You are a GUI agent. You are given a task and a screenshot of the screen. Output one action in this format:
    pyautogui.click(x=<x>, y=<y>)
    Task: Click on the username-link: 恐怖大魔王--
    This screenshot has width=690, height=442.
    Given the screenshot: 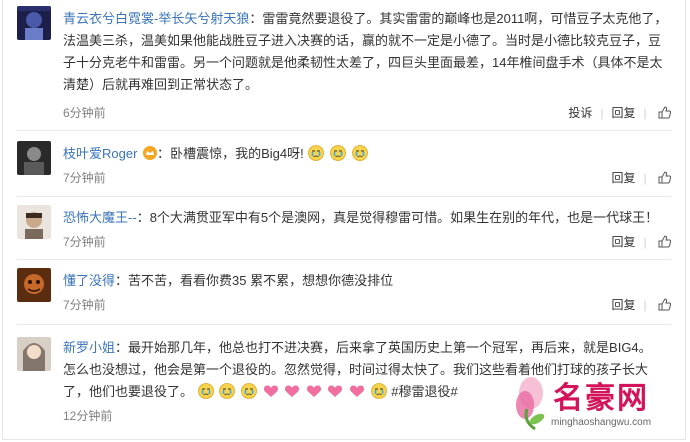 What is the action you would take?
    pyautogui.click(x=100, y=217)
    